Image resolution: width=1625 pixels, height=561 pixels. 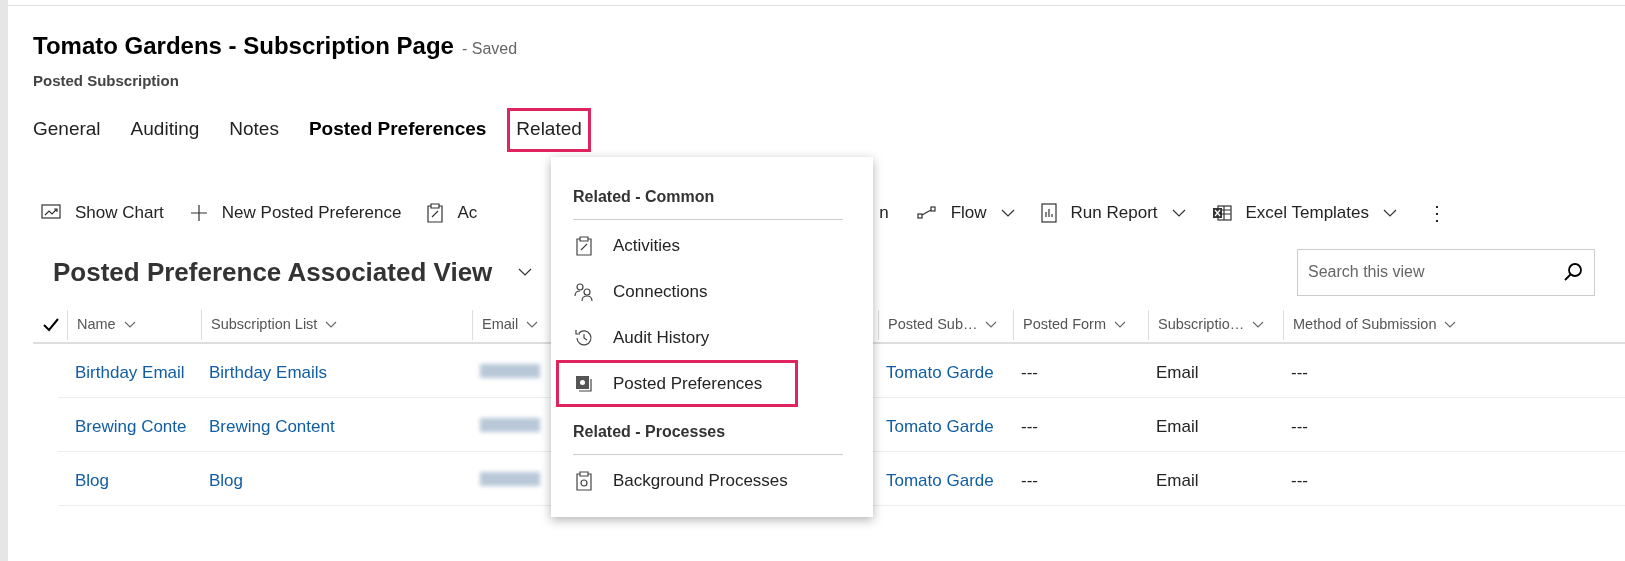 What do you see at coordinates (1064, 324) in the screenshot?
I see `column-header: Posted Form` at bounding box center [1064, 324].